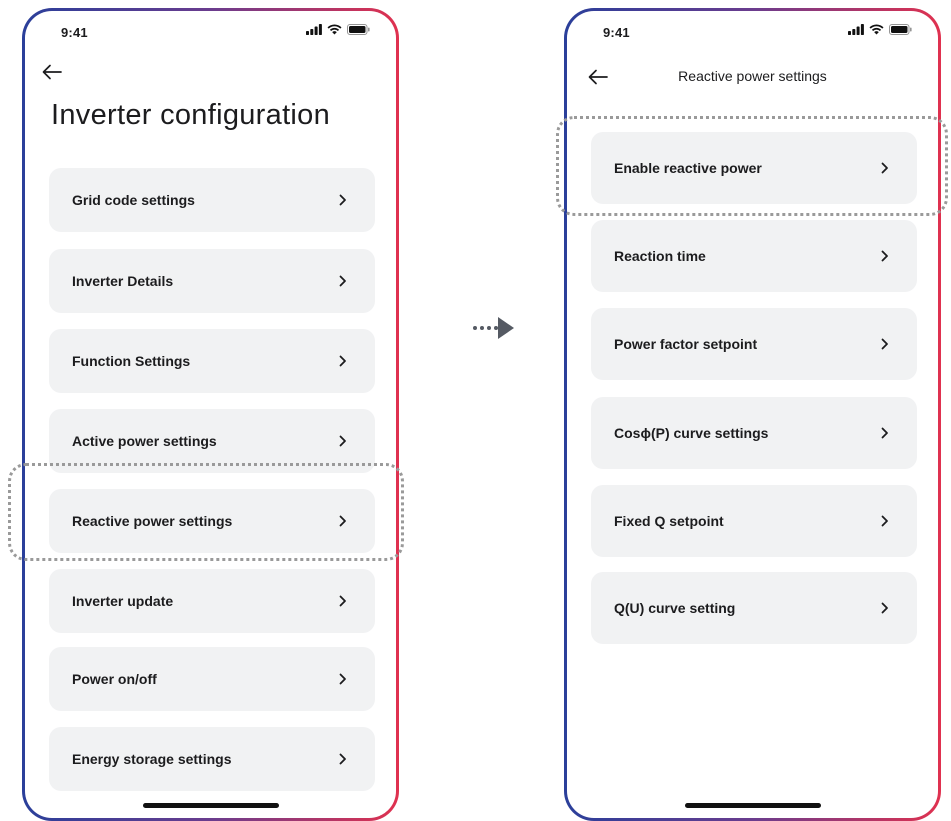 Image resolution: width=951 pixels, height=821 pixels. What do you see at coordinates (754, 521) in the screenshot?
I see `menu-item-fixed-q-setpoint: Fixed Q setpoint` at bounding box center [754, 521].